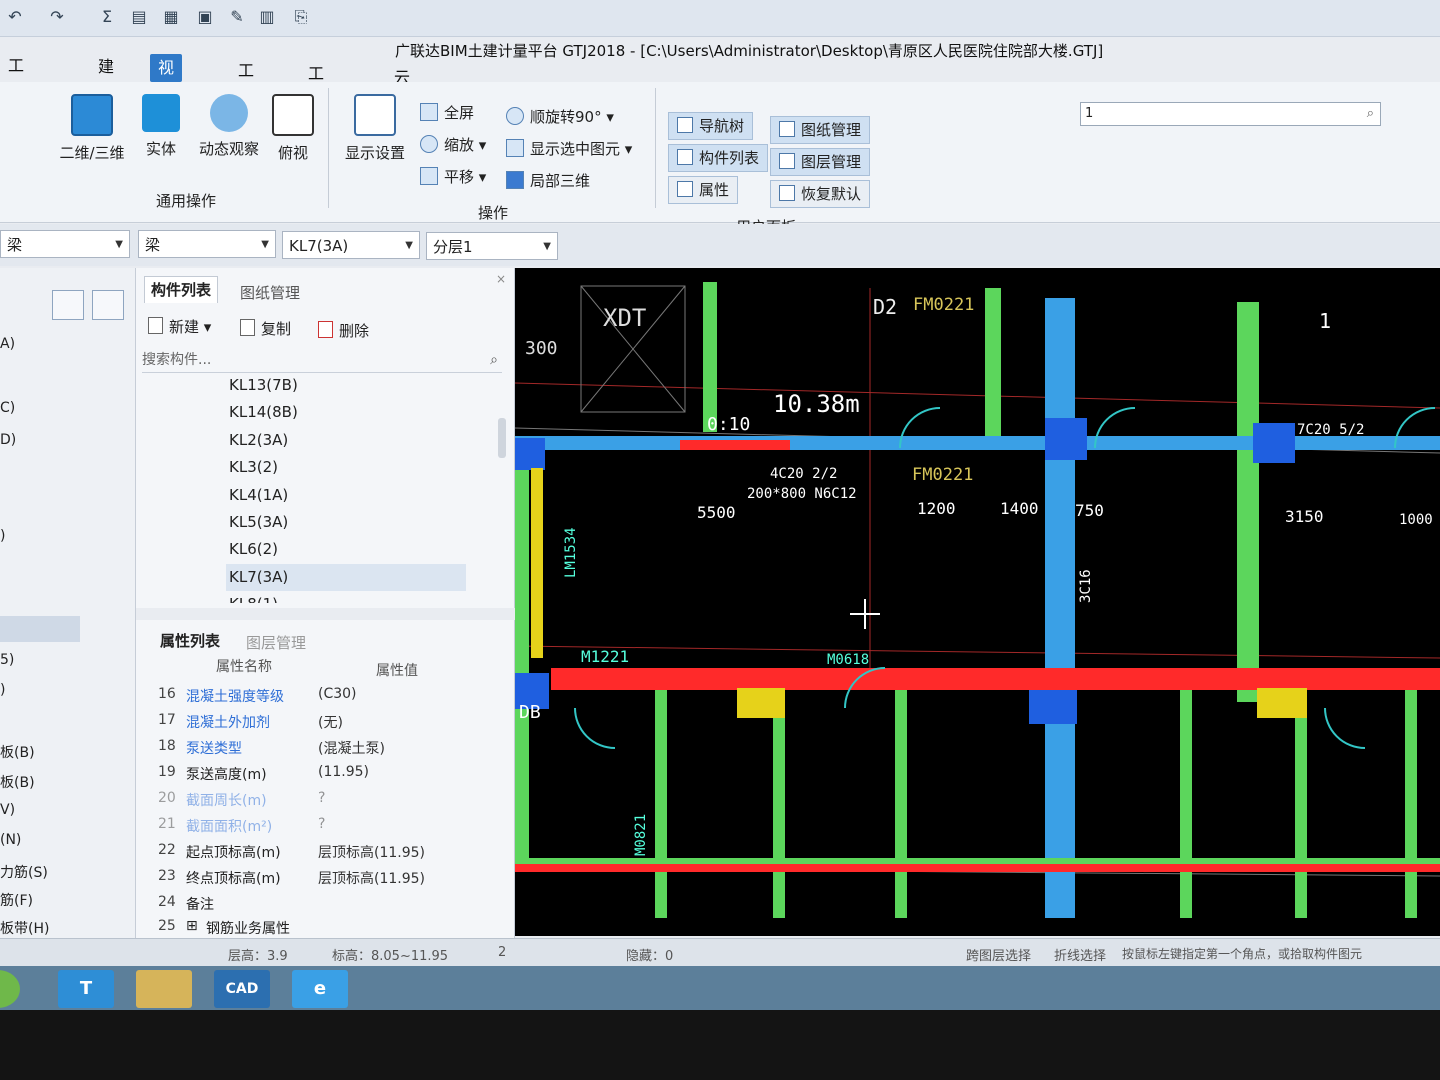 The width and height of the screenshot is (1440, 1080). Describe the element at coordinates (237, 17) in the screenshot. I see `pencil-icon: ✎` at that location.